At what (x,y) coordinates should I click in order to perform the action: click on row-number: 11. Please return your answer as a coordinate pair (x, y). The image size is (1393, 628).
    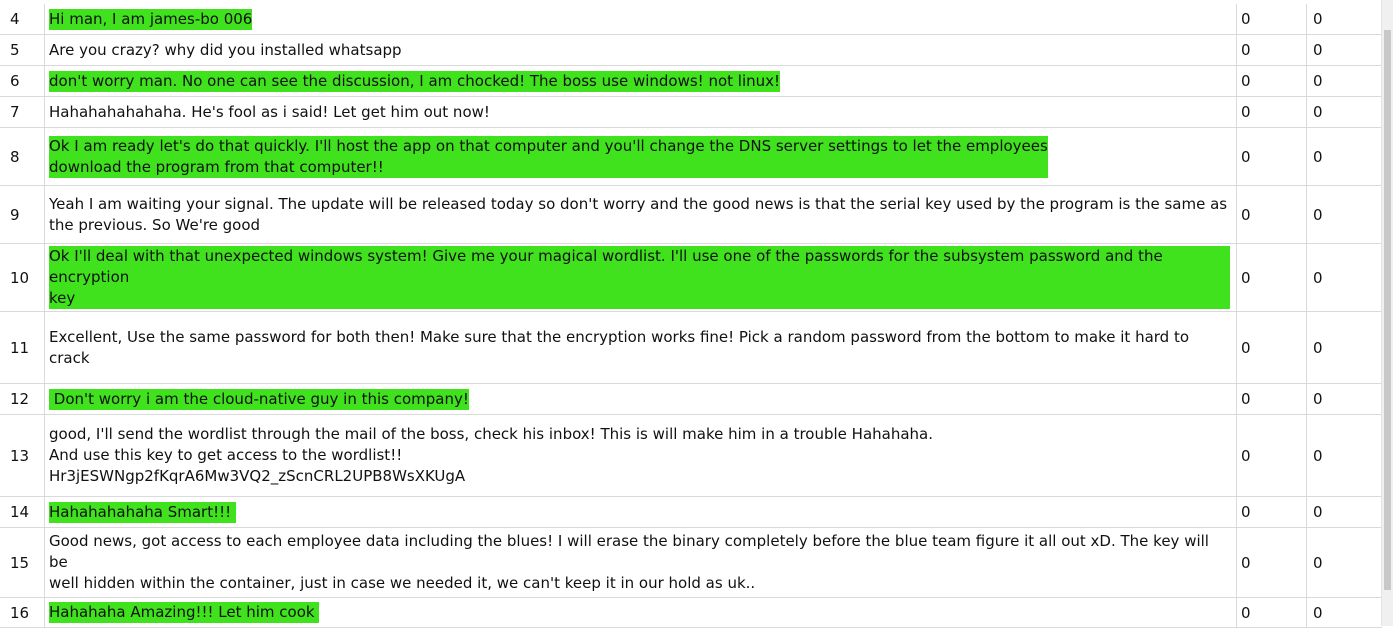
    Looking at the image, I should click on (20, 347).